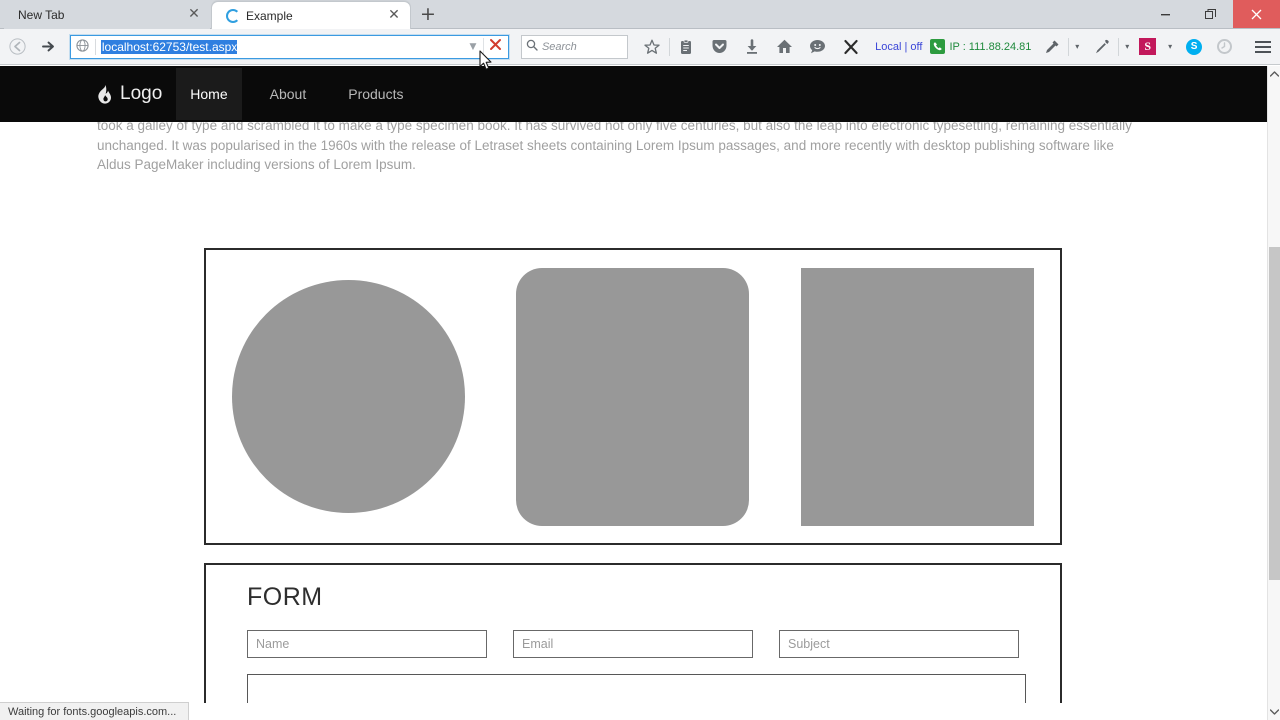 The image size is (1280, 720). Describe the element at coordinates (1148, 46) in the screenshot. I see `selenium-badge-icon: S` at that location.